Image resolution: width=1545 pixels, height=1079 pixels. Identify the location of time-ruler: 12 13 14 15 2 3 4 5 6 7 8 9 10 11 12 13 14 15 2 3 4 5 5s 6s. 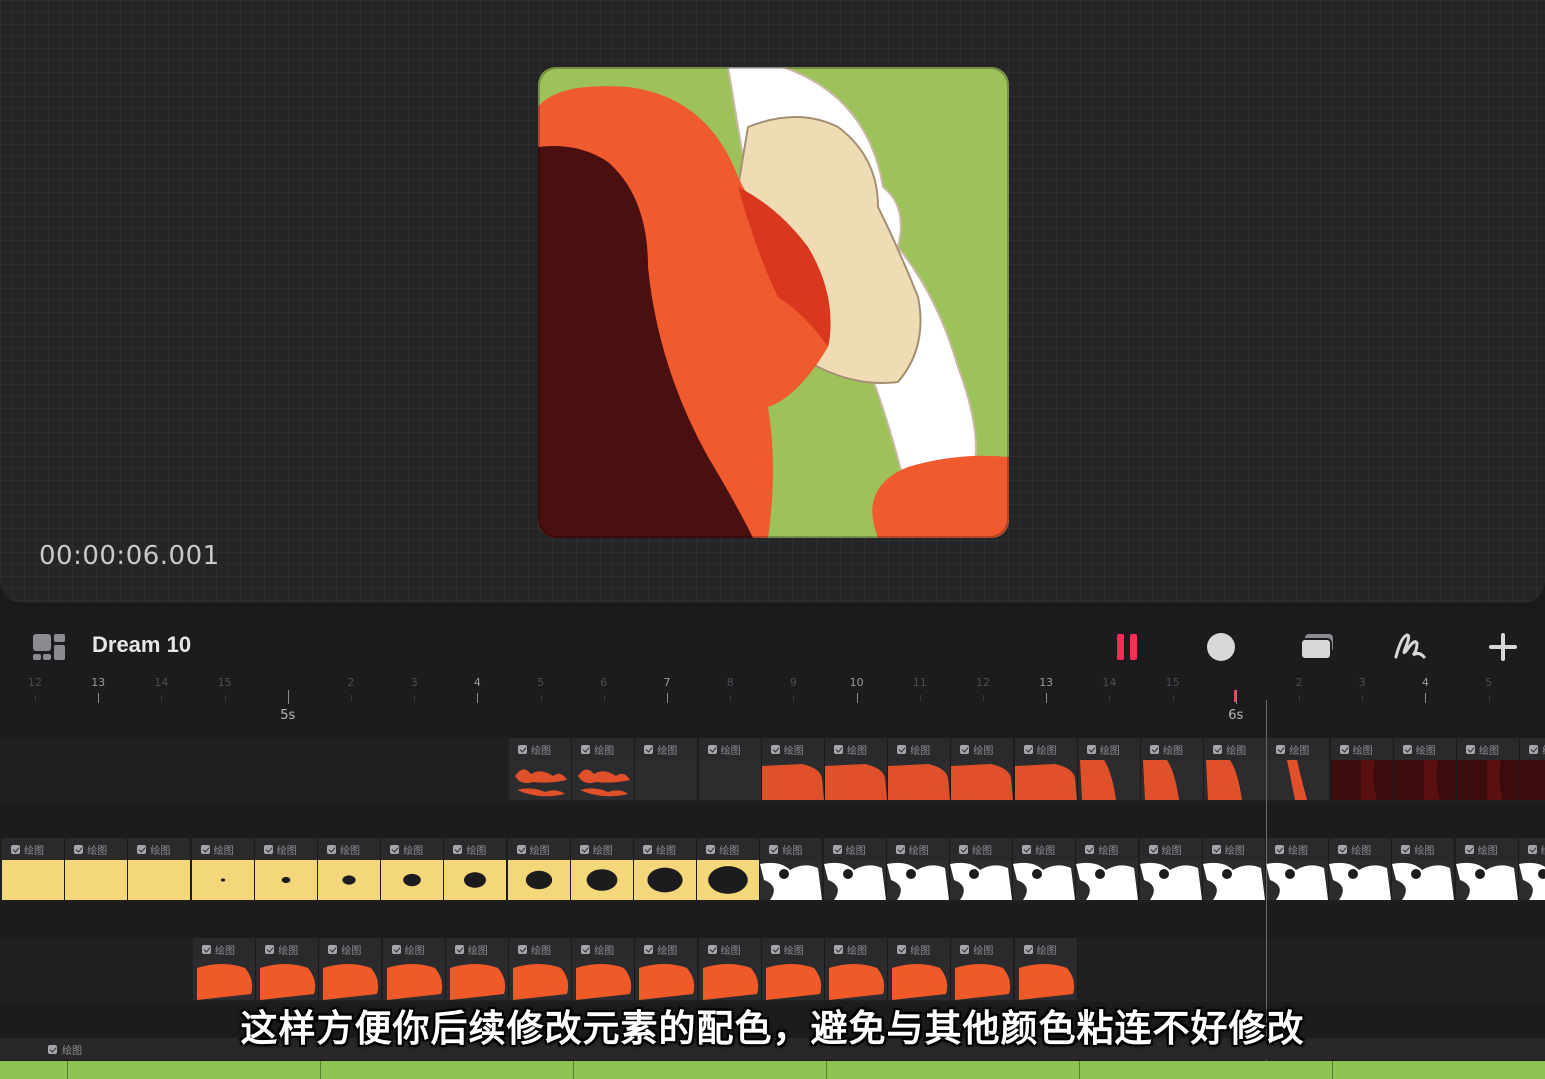
(772, 699).